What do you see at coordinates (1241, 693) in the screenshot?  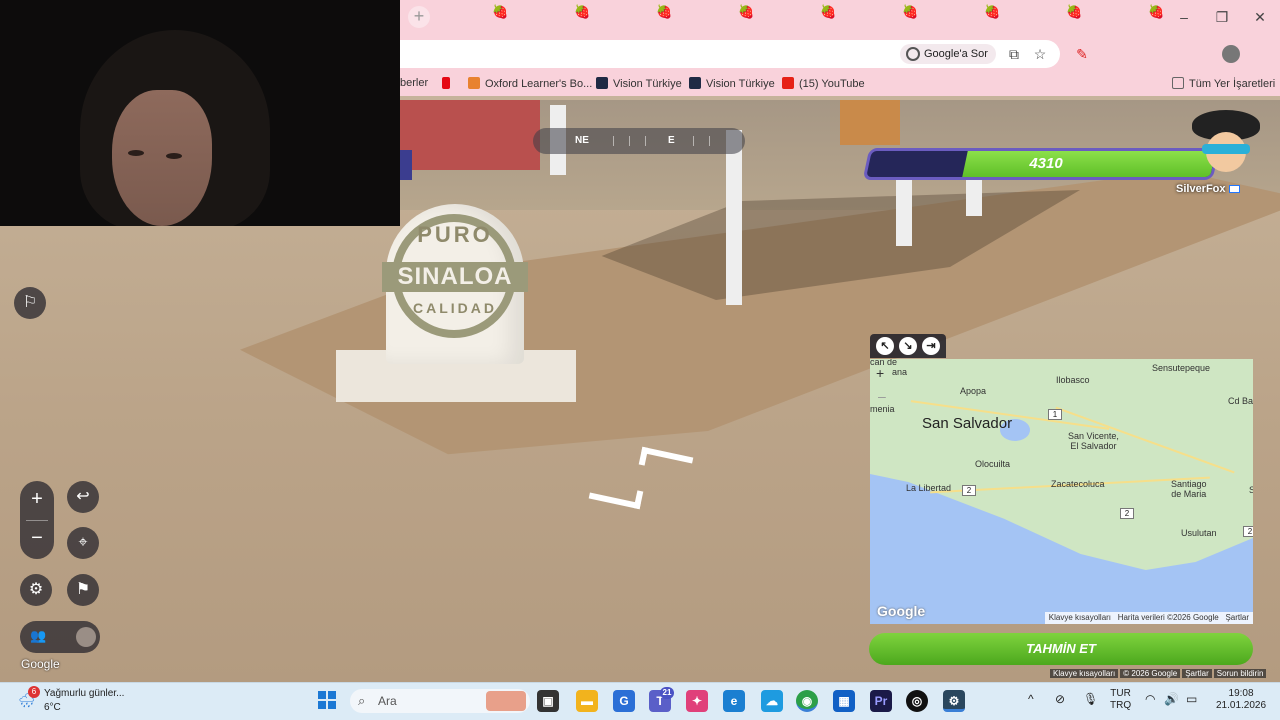 I see `clock-time: 19:08` at bounding box center [1241, 693].